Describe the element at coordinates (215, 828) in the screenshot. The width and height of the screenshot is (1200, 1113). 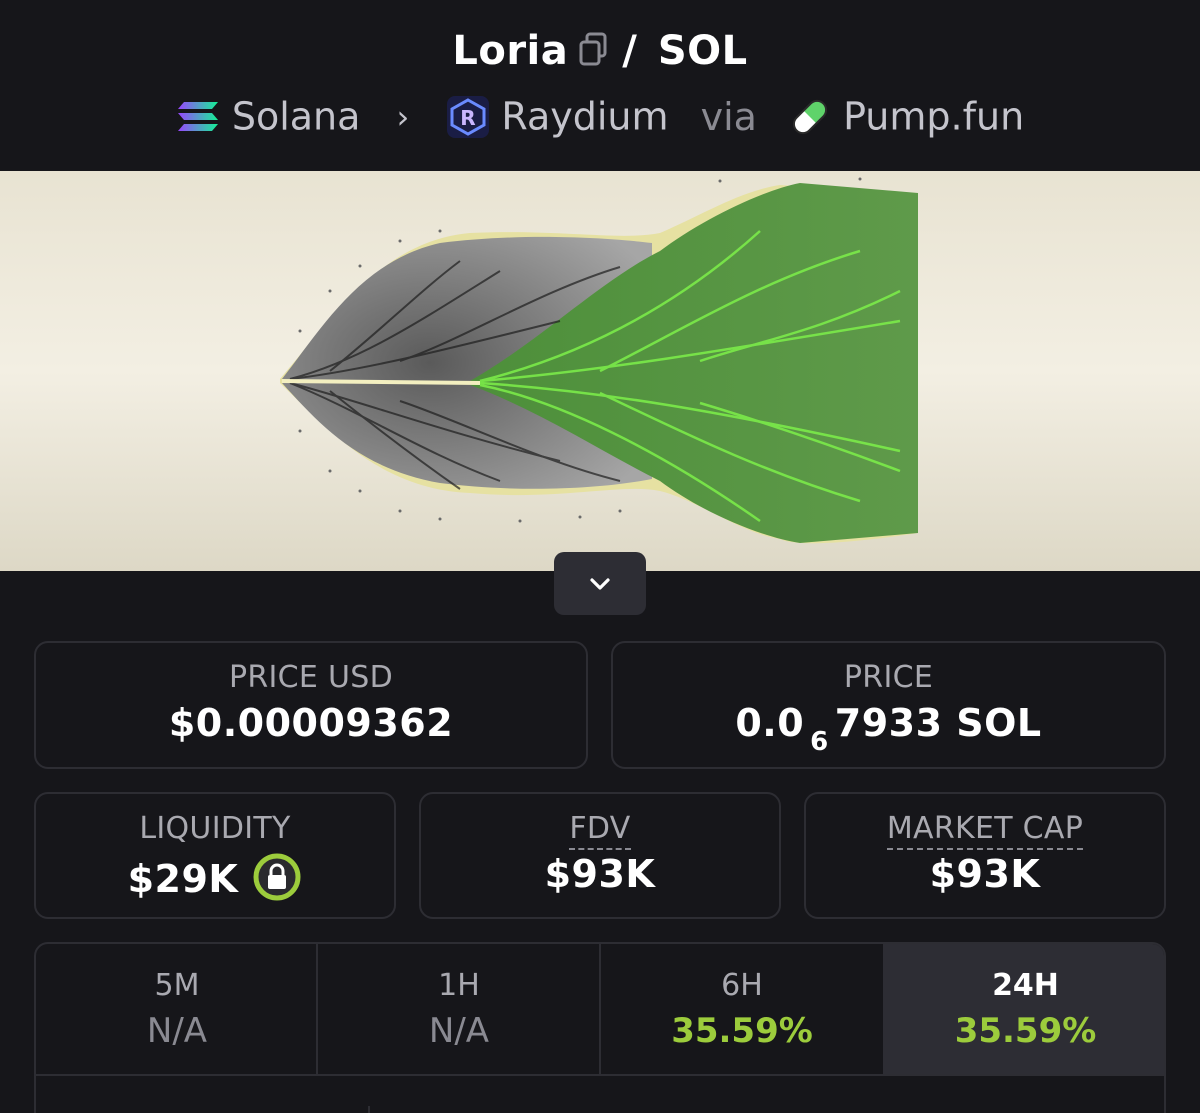
I see `liquidity-label: LIQUIDITY` at that location.